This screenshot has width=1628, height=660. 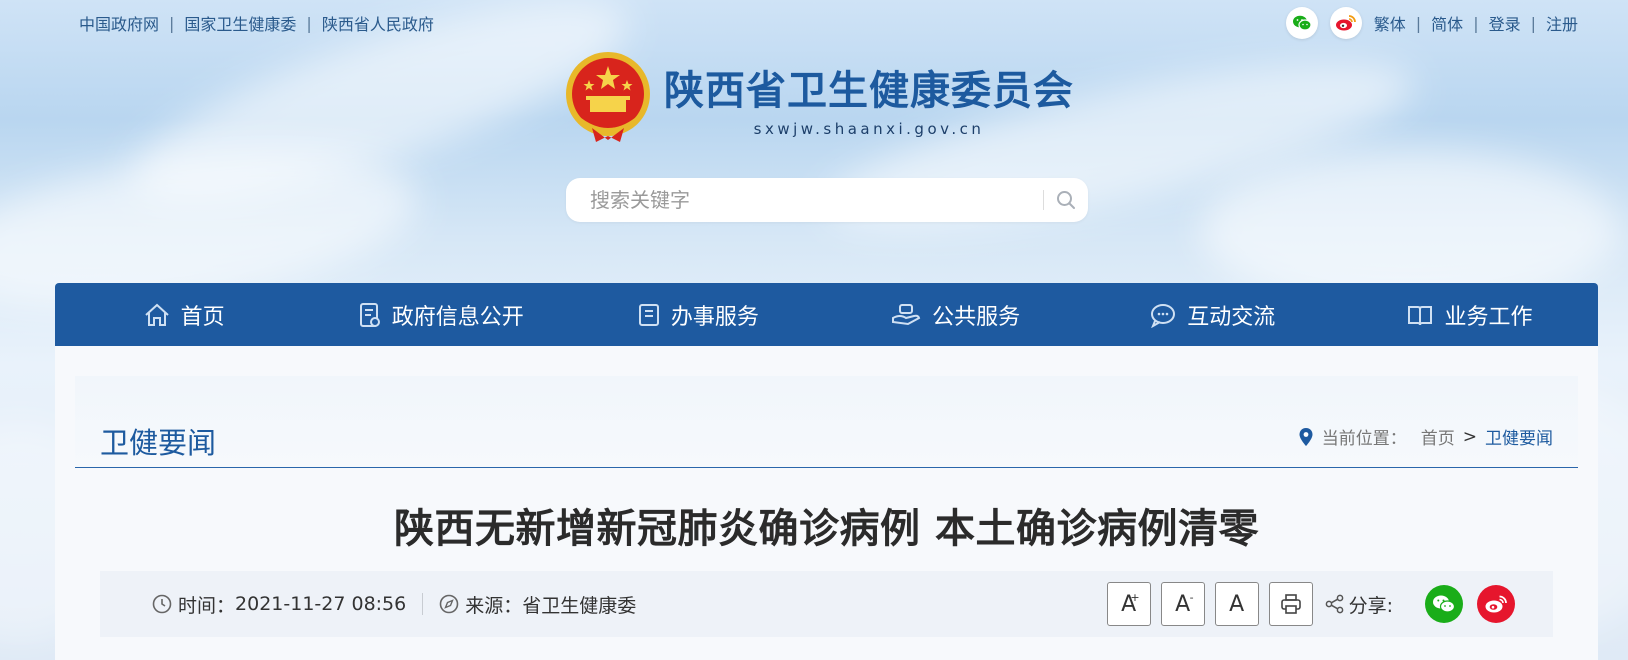 I want to click on nav-label: 政府信息公开, so click(x=457, y=317).